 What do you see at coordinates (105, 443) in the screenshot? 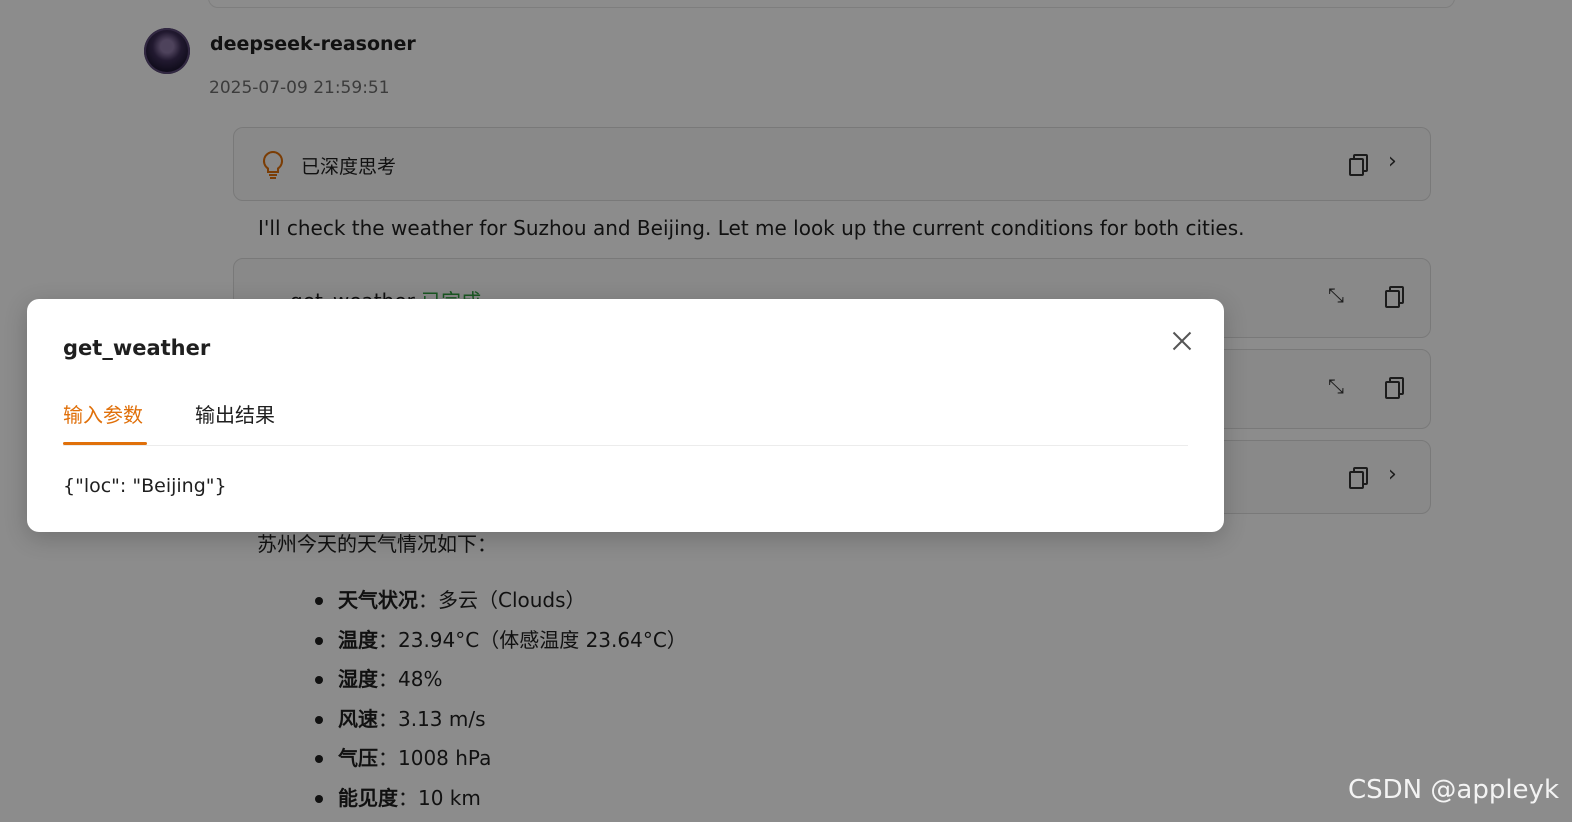
I see `active-tab-indicator` at bounding box center [105, 443].